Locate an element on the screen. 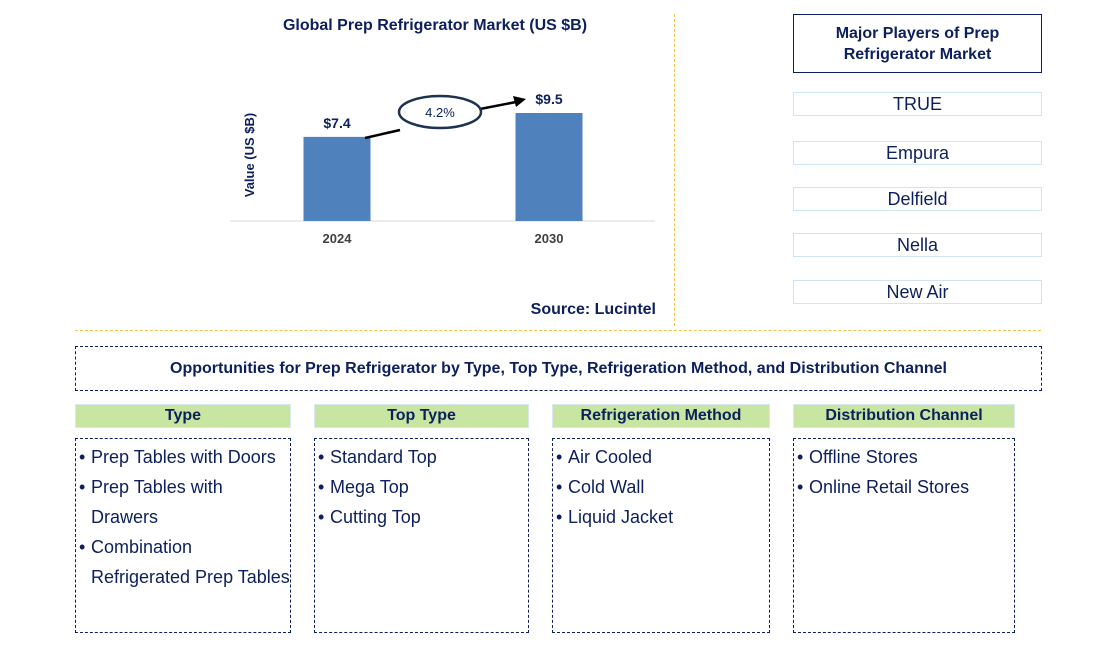 The height and width of the screenshot is (665, 1106). category-header-distribution-channel: Distribution Channel is located at coordinates (904, 416).